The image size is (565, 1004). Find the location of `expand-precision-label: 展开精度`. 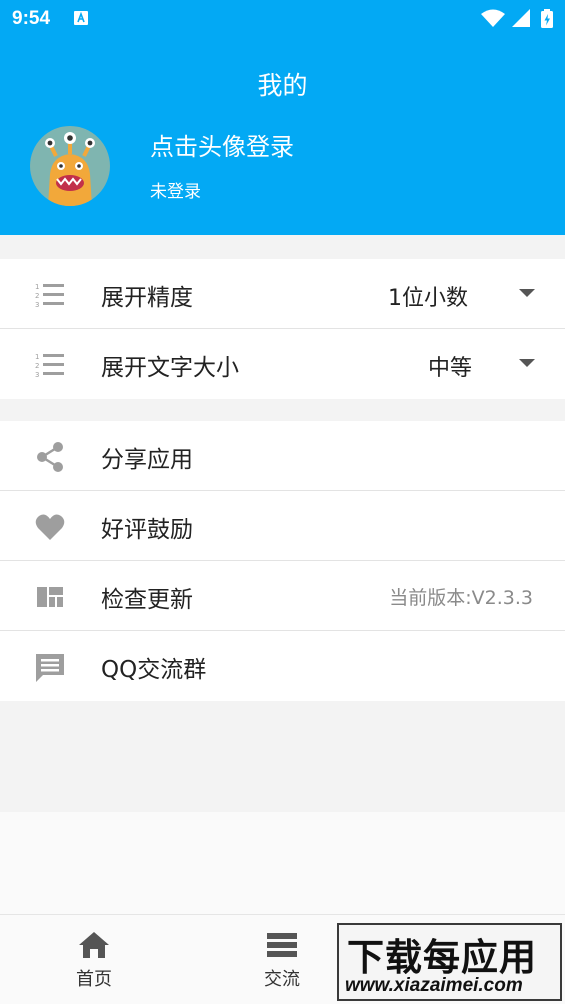

expand-precision-label: 展开精度 is located at coordinates (147, 298).